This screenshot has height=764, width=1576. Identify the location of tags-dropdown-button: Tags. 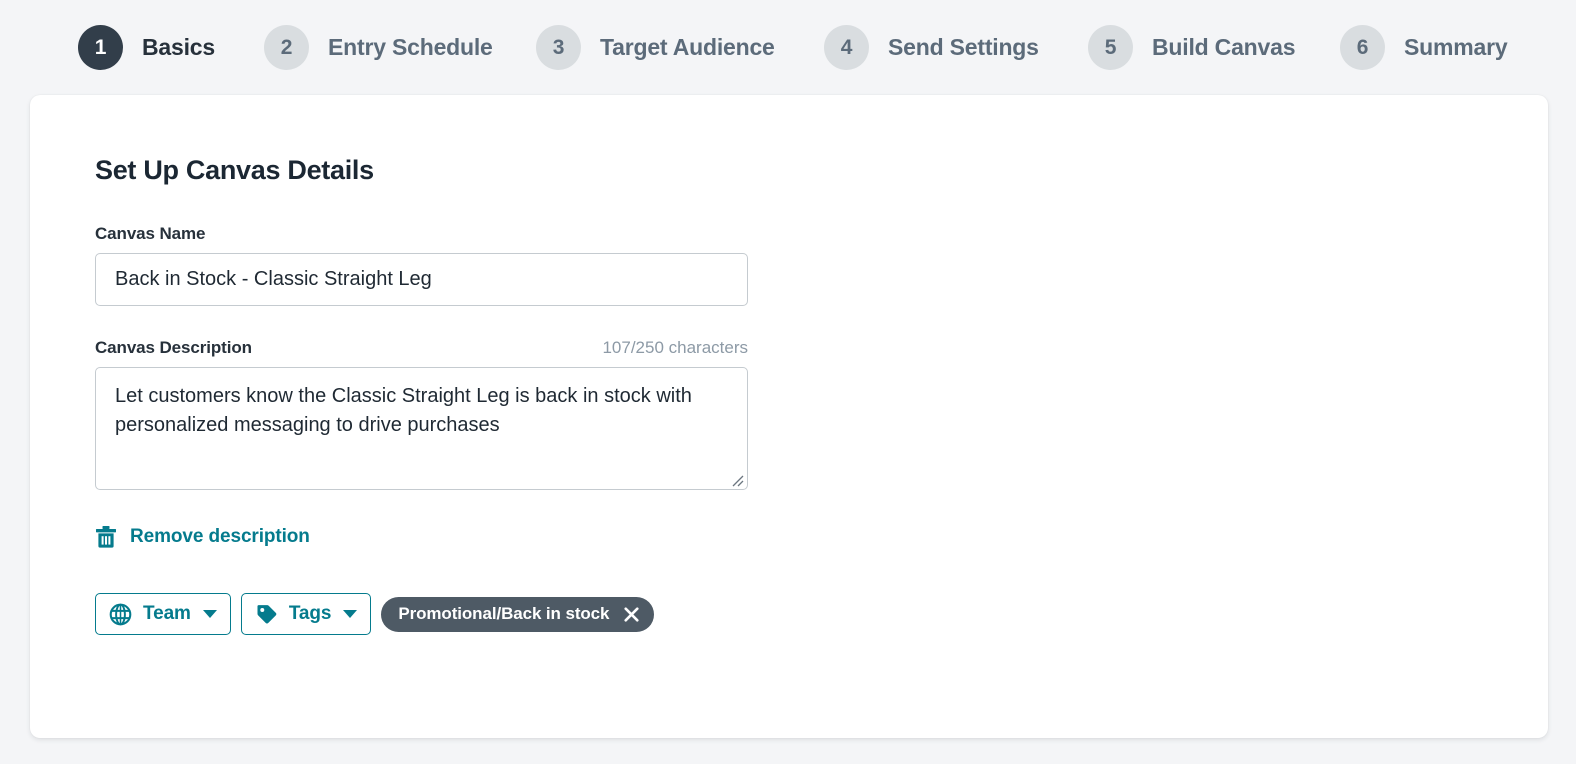
(306, 614).